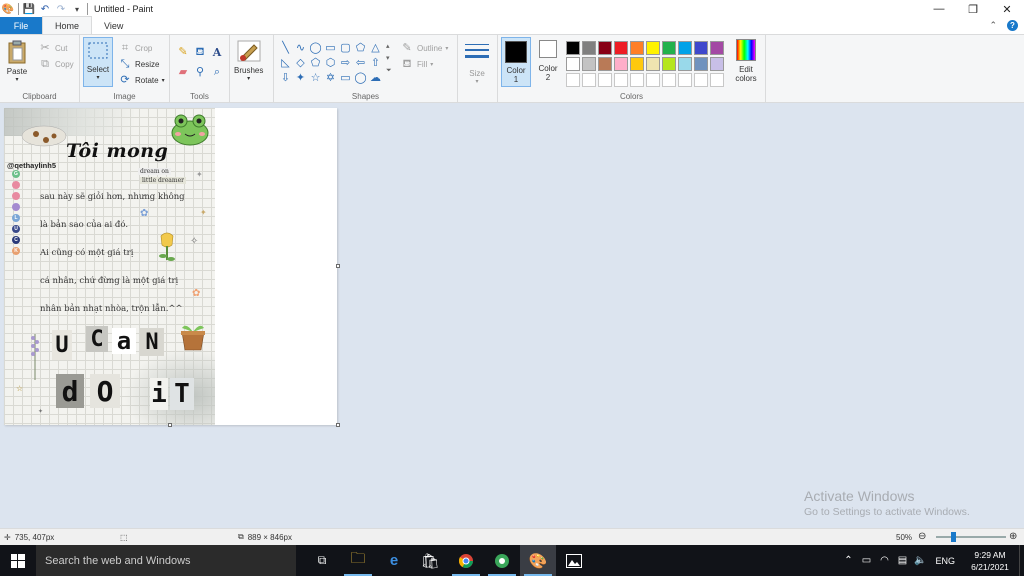 The image size is (1024, 576). I want to click on up-arrow-shape-icon: ⇧, so click(375, 62).